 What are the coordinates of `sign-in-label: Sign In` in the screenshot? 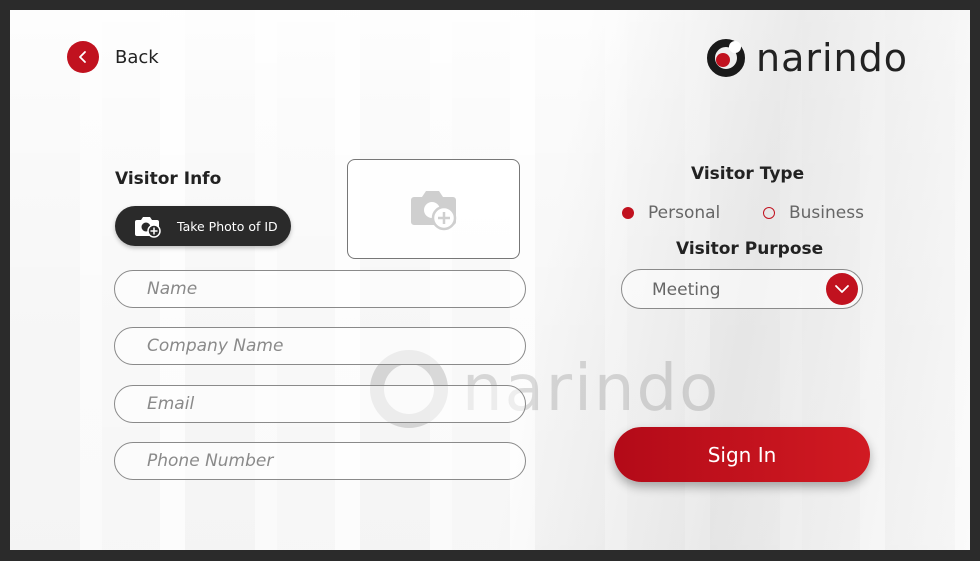 It's located at (742, 454).